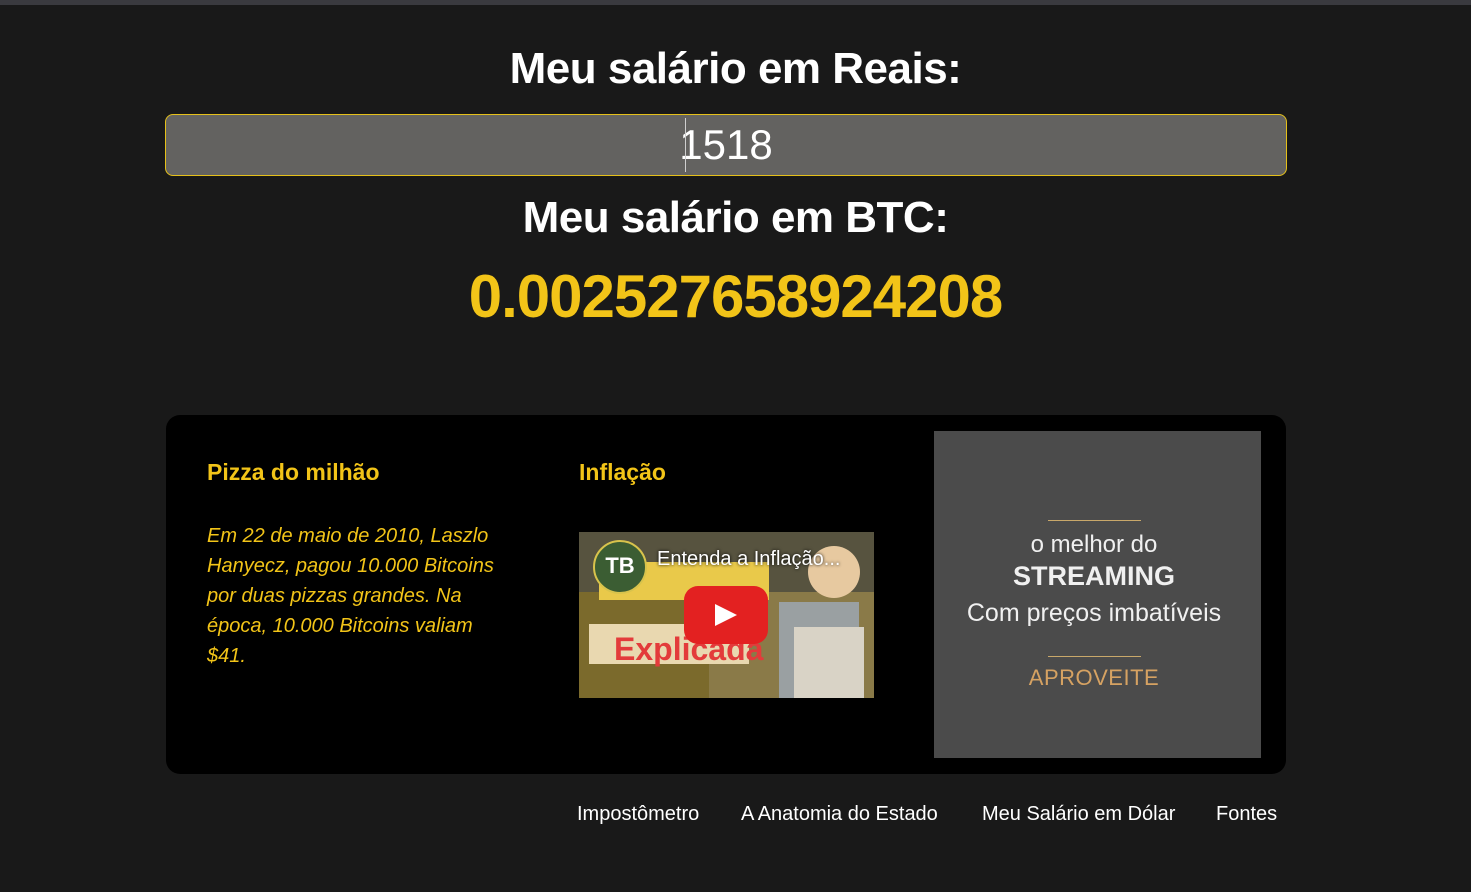 The image size is (1471, 892). Describe the element at coordinates (1094, 613) in the screenshot. I see `ad-line-3: Com preços imbatíveis` at that location.